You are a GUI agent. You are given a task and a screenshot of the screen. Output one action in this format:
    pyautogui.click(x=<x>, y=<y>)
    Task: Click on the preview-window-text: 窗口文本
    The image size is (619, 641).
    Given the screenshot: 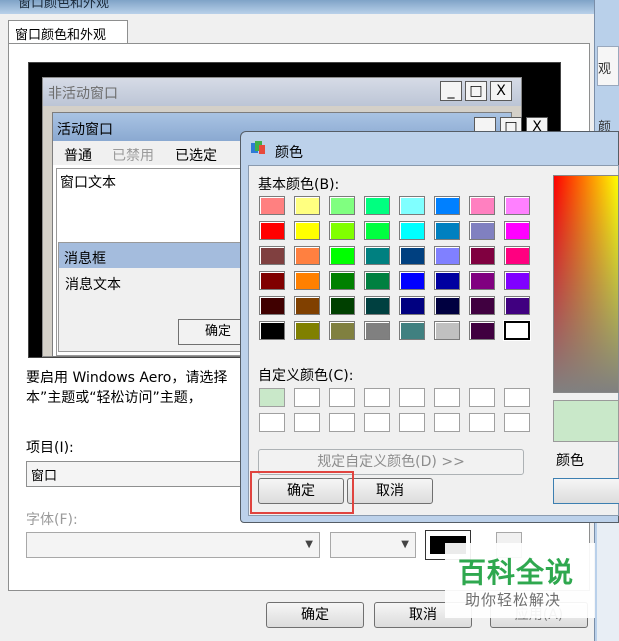 What is the action you would take?
    pyautogui.click(x=88, y=183)
    